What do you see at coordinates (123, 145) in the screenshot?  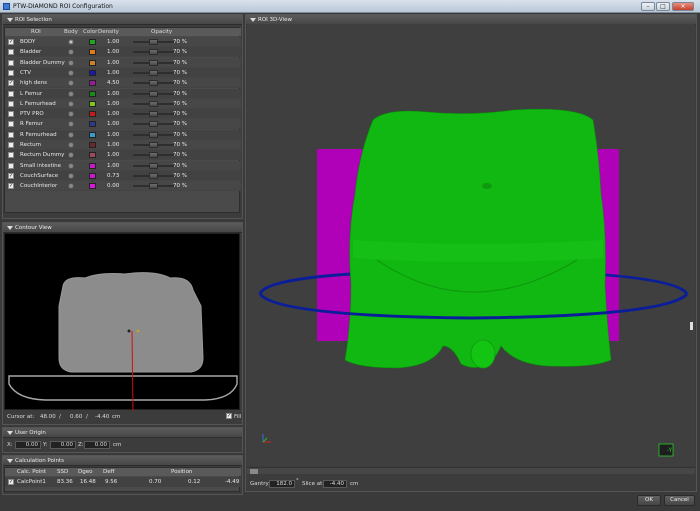 I see `roi-row: Rectum 1.00 70 %` at bounding box center [123, 145].